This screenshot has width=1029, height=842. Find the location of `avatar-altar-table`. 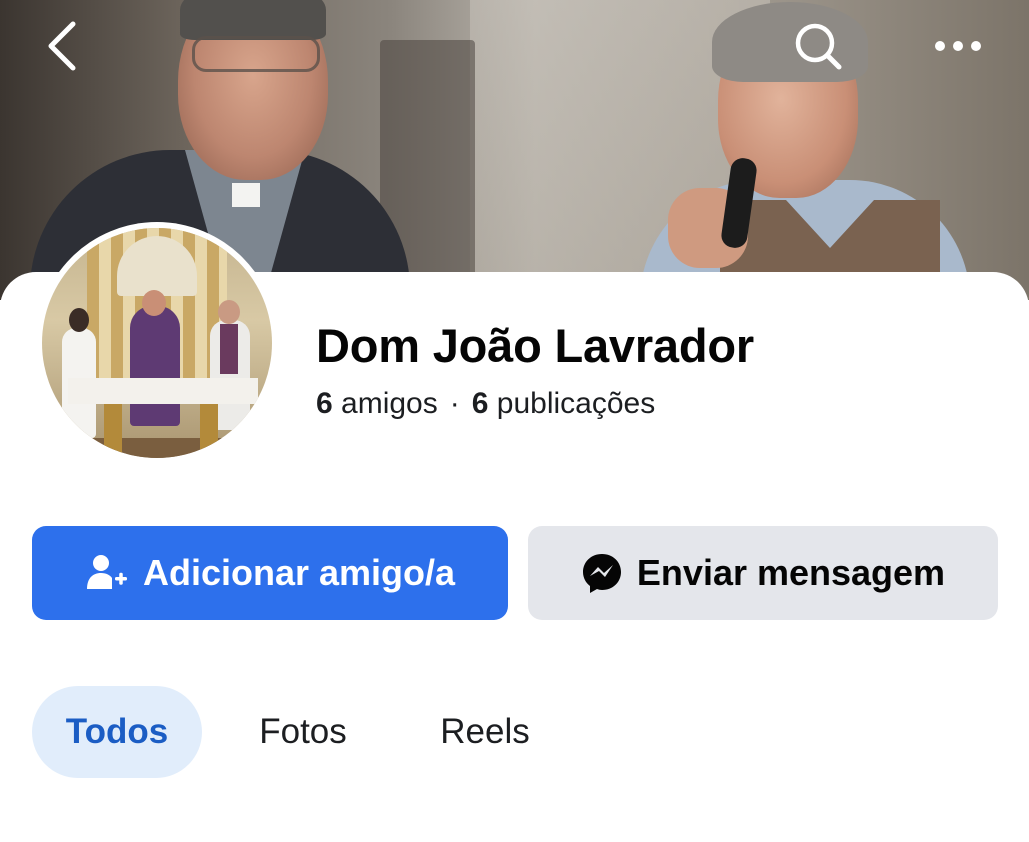

avatar-altar-table is located at coordinates (163, 391).